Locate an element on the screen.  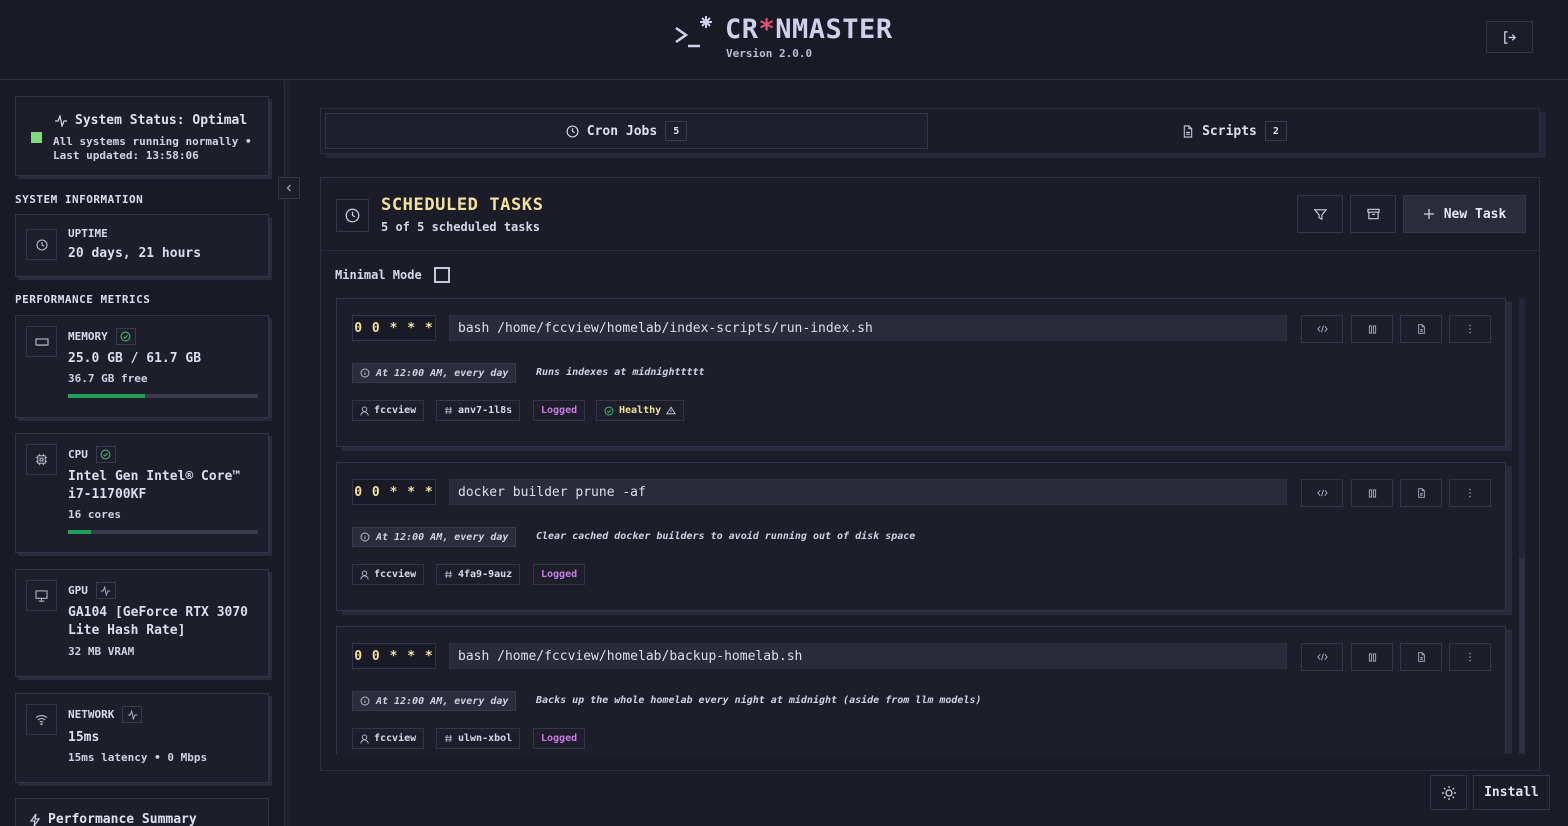
performance-metrics-label: PERFORMANCE METRICS is located at coordinates (83, 299).